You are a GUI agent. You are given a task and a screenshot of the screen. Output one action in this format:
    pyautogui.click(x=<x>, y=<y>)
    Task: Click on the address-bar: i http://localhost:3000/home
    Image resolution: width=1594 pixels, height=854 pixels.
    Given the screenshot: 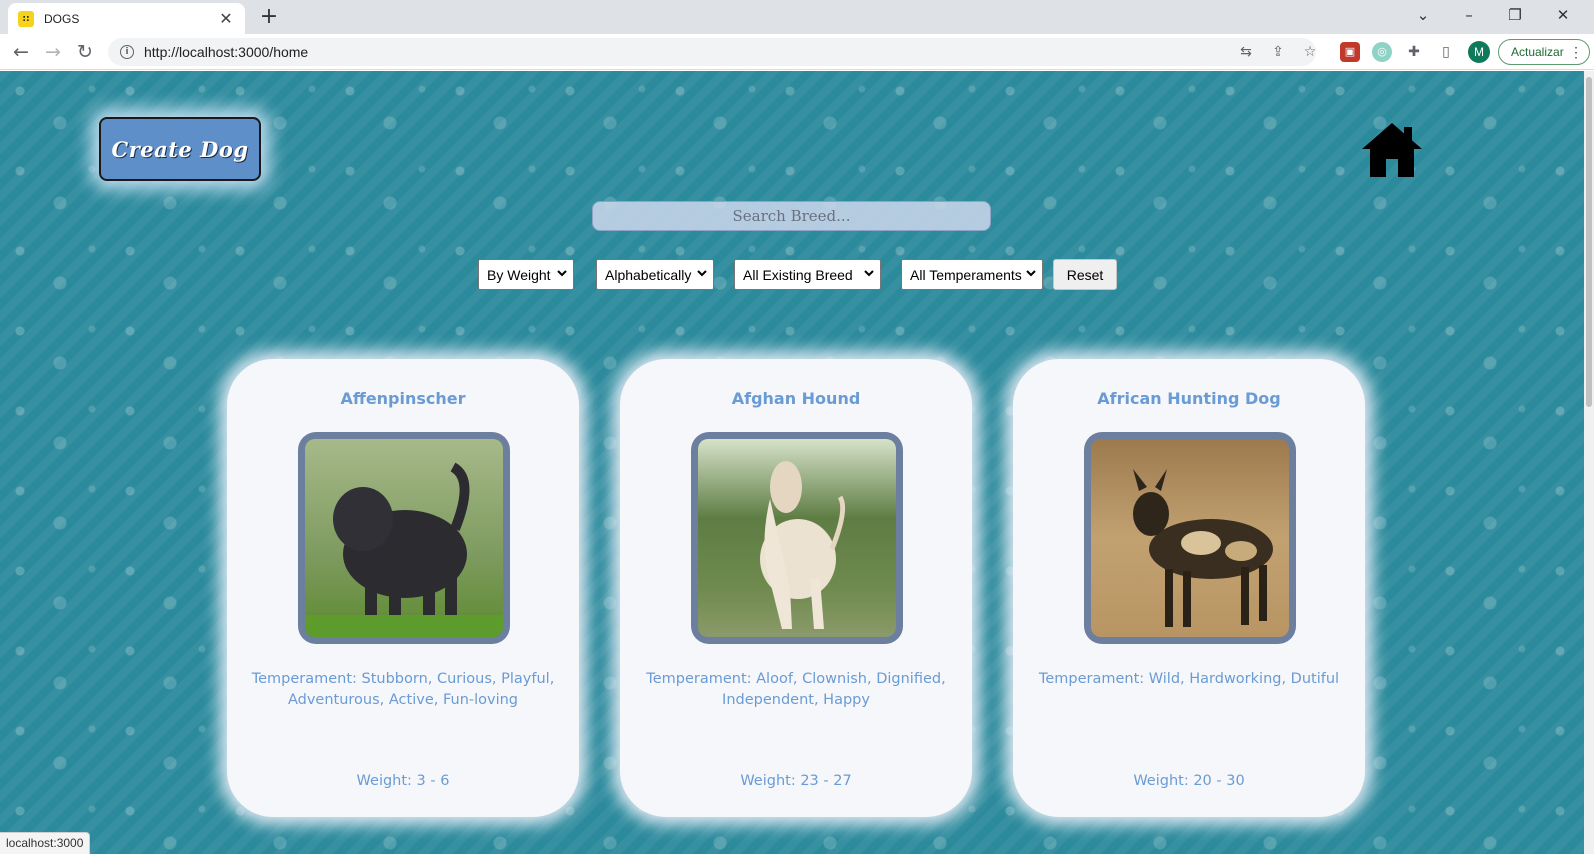 What is the action you would take?
    pyautogui.click(x=712, y=52)
    